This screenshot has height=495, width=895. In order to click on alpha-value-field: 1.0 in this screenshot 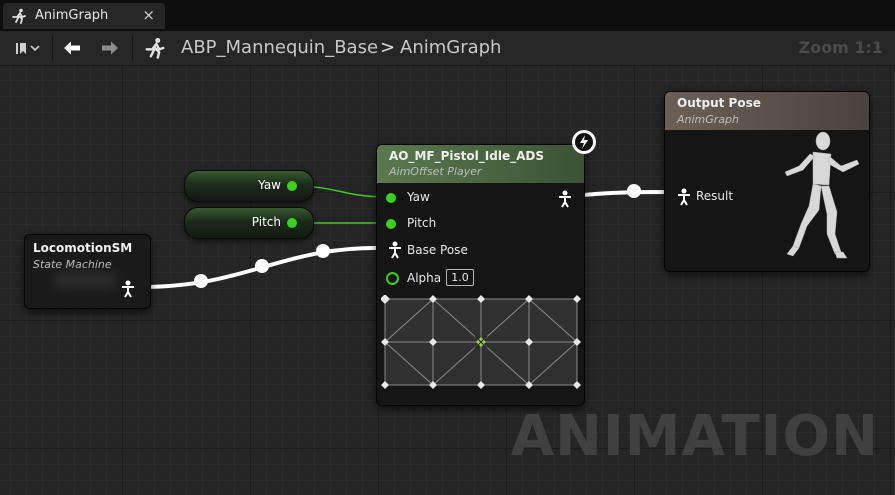, I will do `click(460, 277)`.